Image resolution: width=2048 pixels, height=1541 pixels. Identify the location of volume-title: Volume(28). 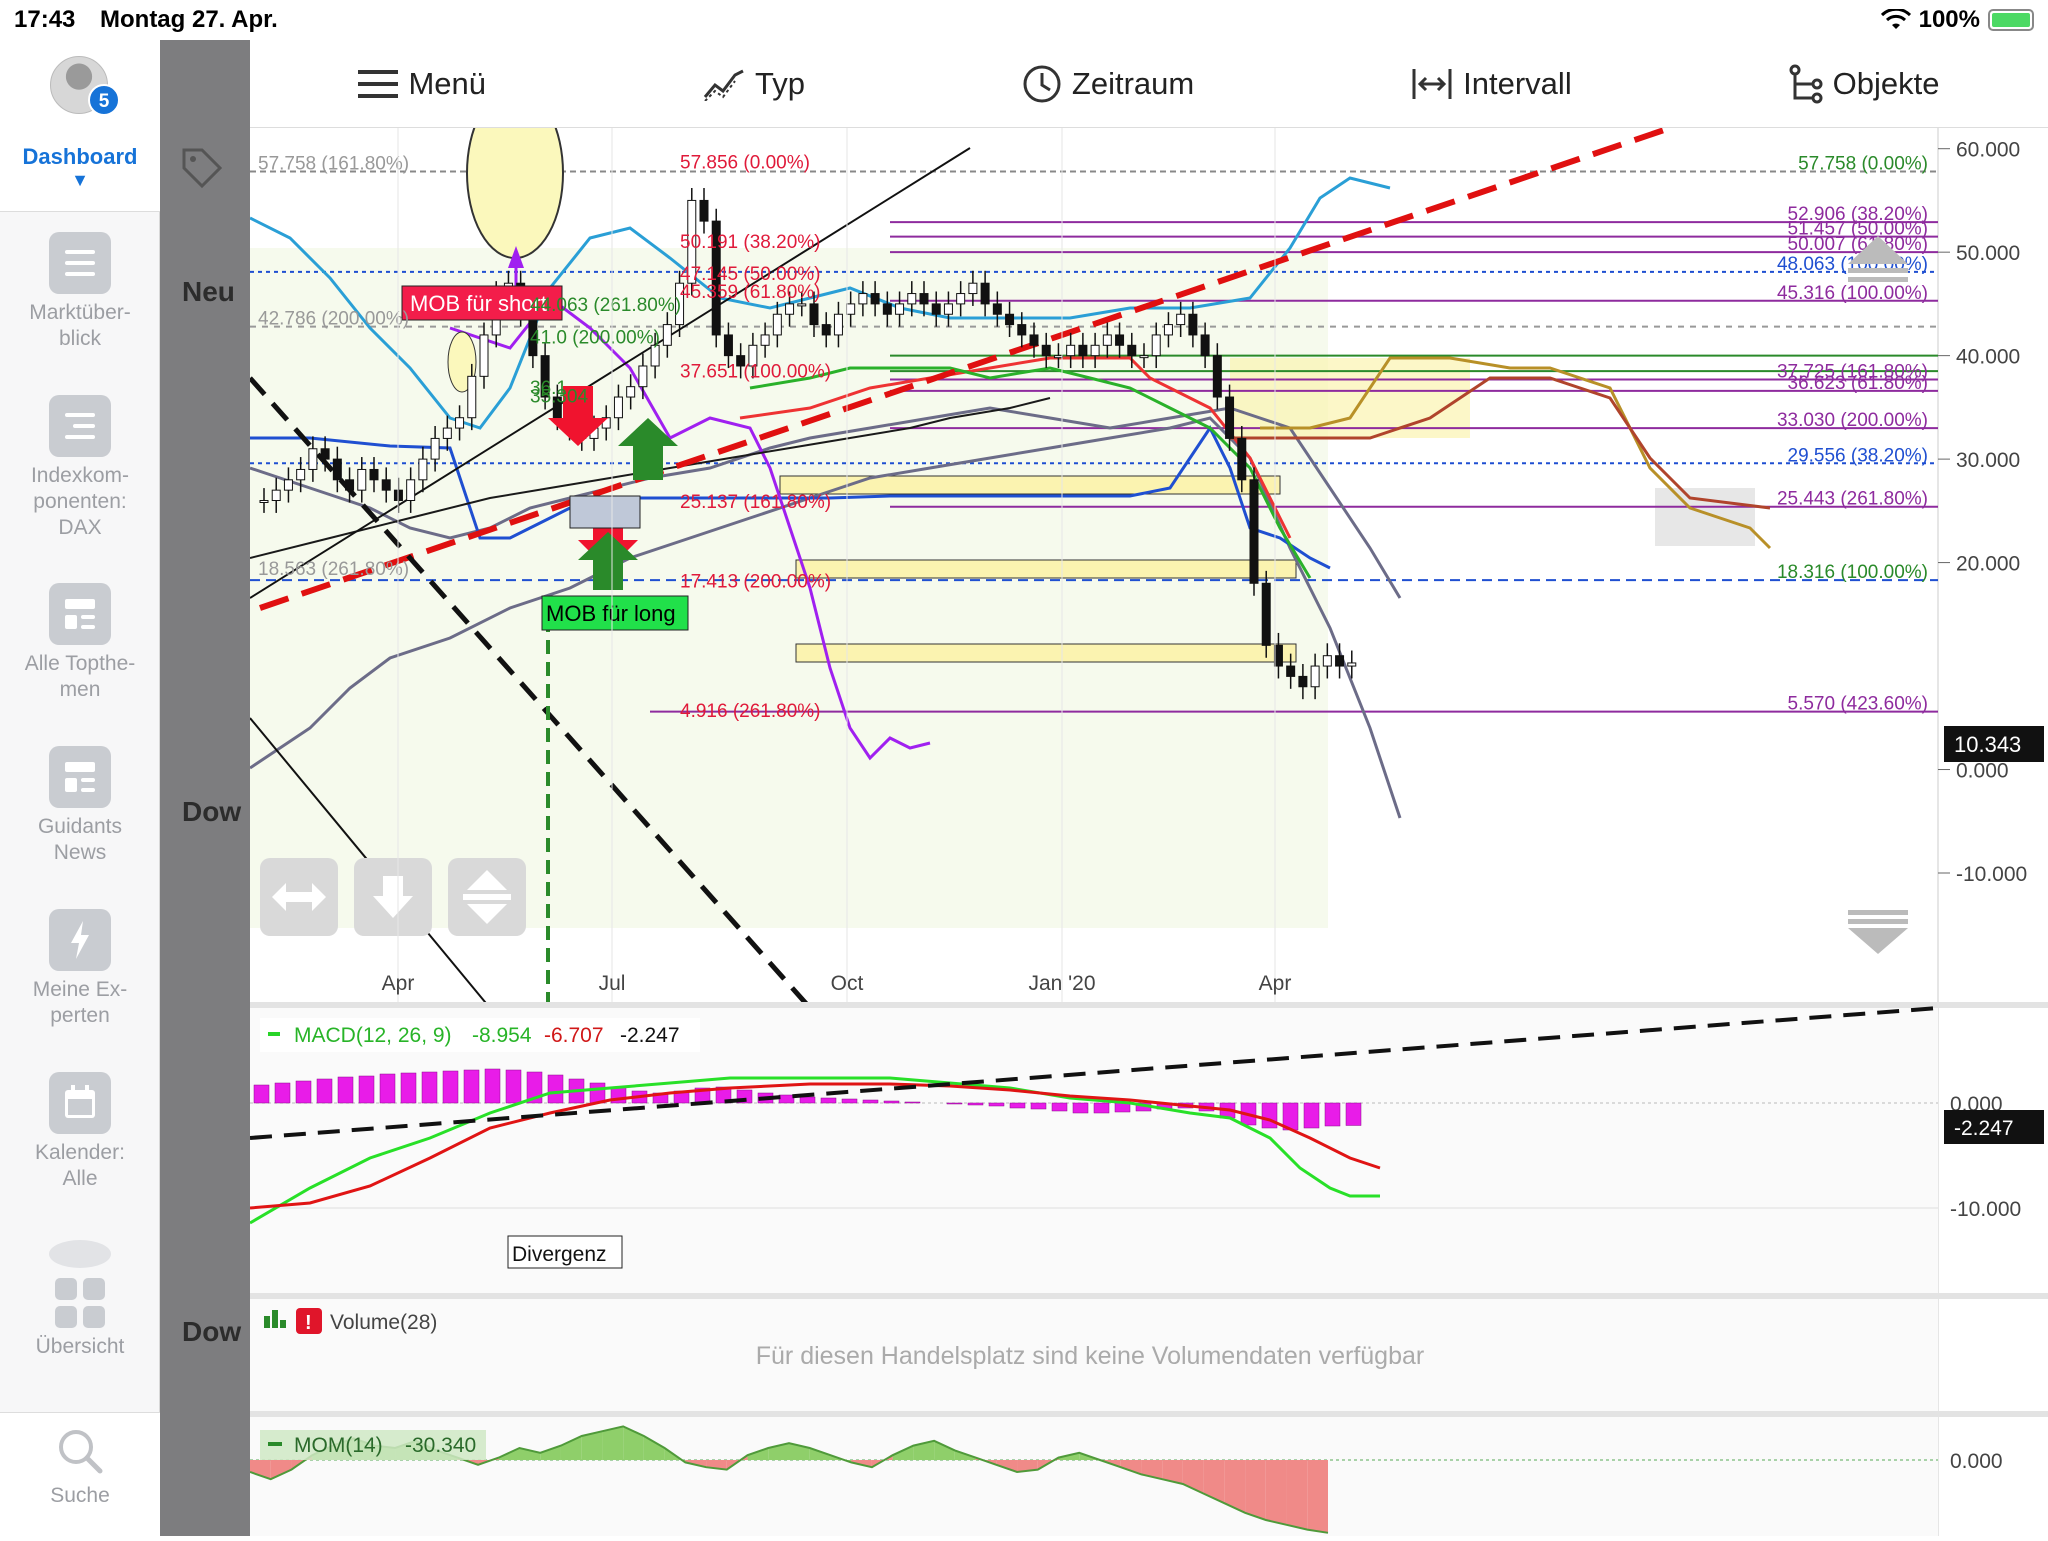
(383, 1322).